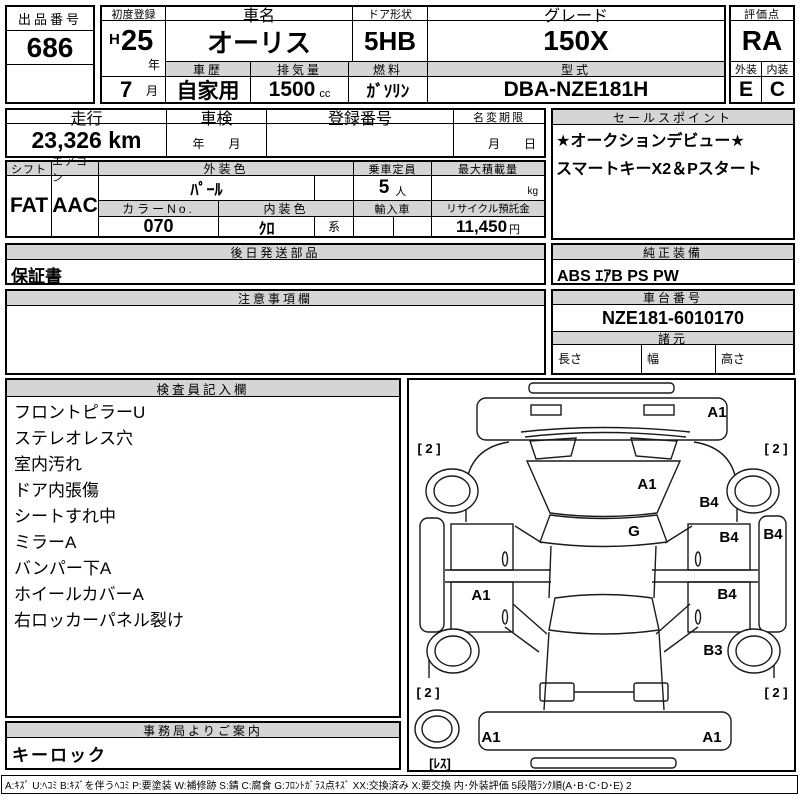 The width and height of the screenshot is (800, 800). What do you see at coordinates (576, 16) in the screenshot?
I see `grade-label: グレード` at bounding box center [576, 16].